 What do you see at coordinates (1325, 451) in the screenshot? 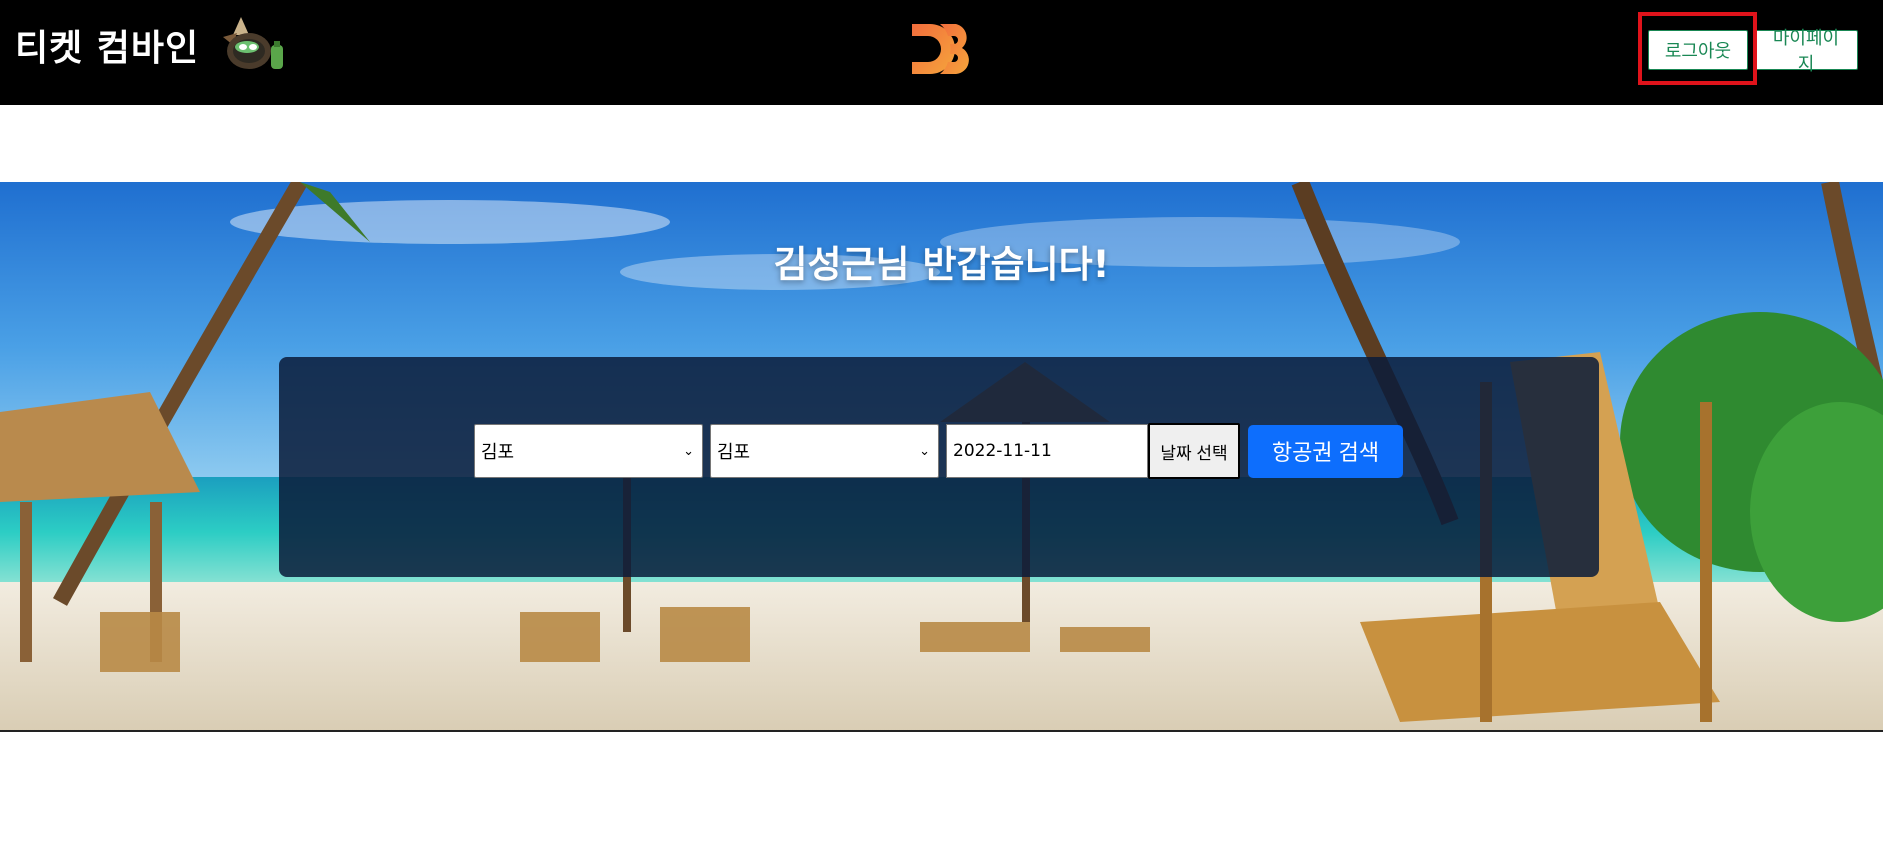
I see `flight-search-button: 항공권 검색` at bounding box center [1325, 451].